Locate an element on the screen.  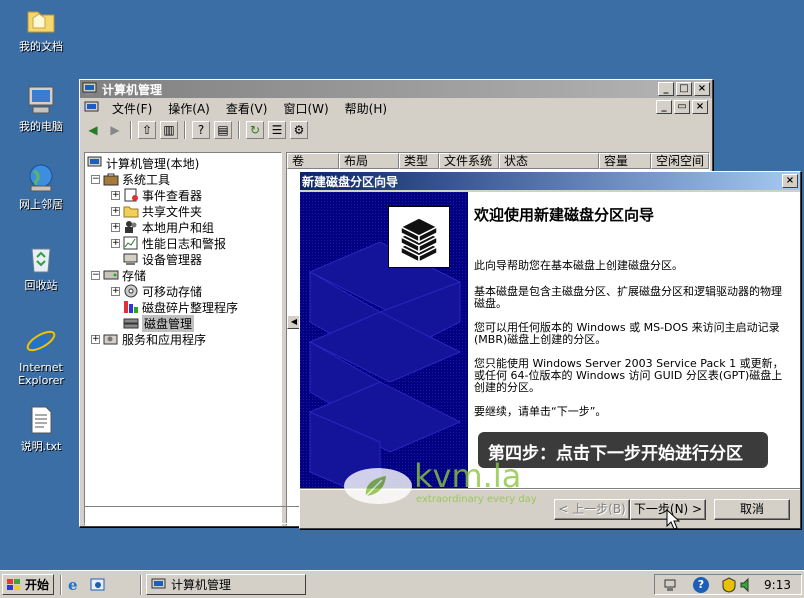
tree-node-device-manager: 设备管理器 is located at coordinates (162, 259).